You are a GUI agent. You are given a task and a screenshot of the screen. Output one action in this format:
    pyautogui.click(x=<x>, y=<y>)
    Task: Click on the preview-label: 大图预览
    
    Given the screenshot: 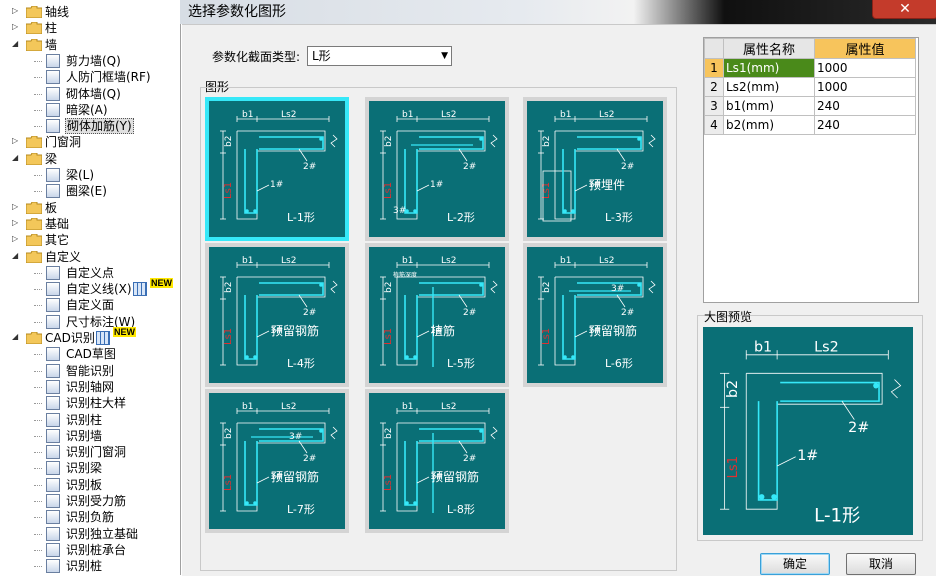 What is the action you would take?
    pyautogui.click(x=728, y=317)
    